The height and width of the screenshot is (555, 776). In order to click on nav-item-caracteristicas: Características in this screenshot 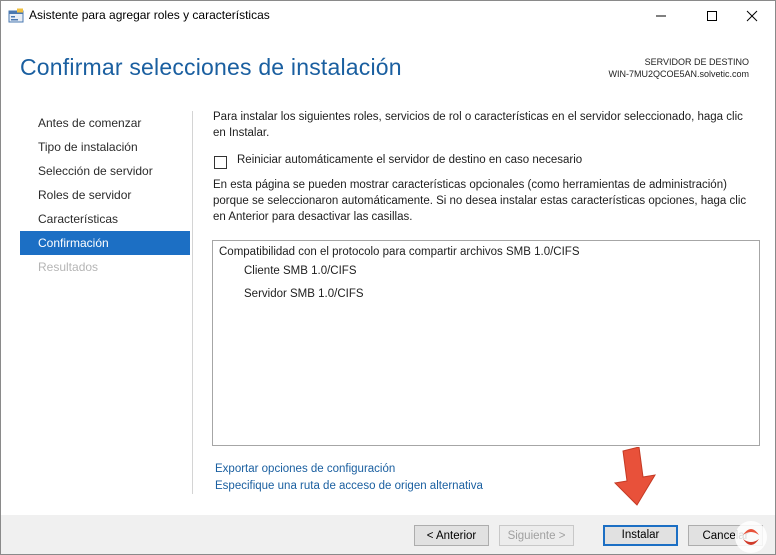, I will do `click(105, 219)`.